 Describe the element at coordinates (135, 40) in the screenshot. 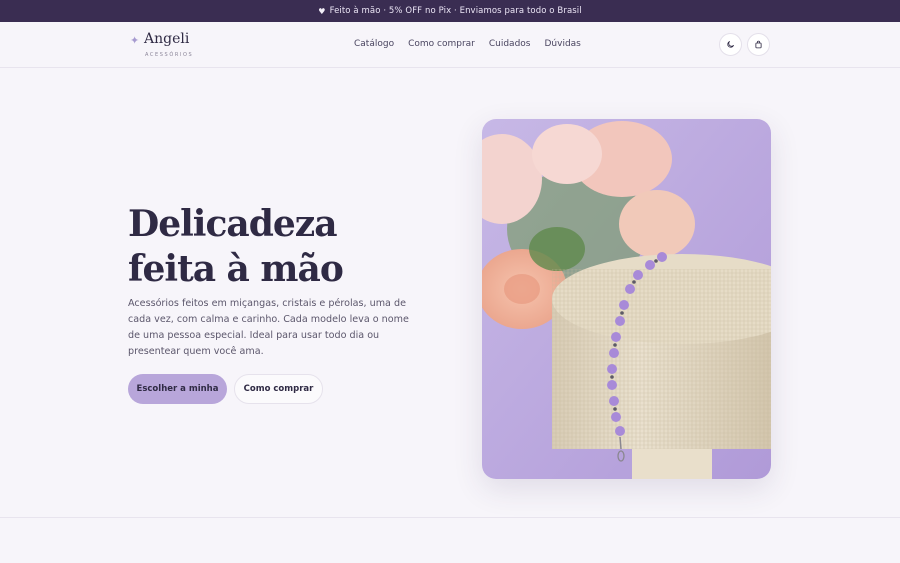

I see `sparkle-icon: ✦` at that location.